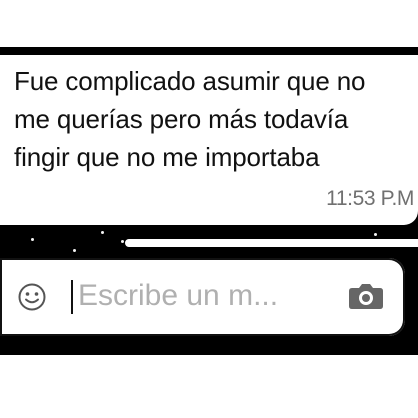 This screenshot has width=418, height=418. I want to click on message-input, so click(200, 296).